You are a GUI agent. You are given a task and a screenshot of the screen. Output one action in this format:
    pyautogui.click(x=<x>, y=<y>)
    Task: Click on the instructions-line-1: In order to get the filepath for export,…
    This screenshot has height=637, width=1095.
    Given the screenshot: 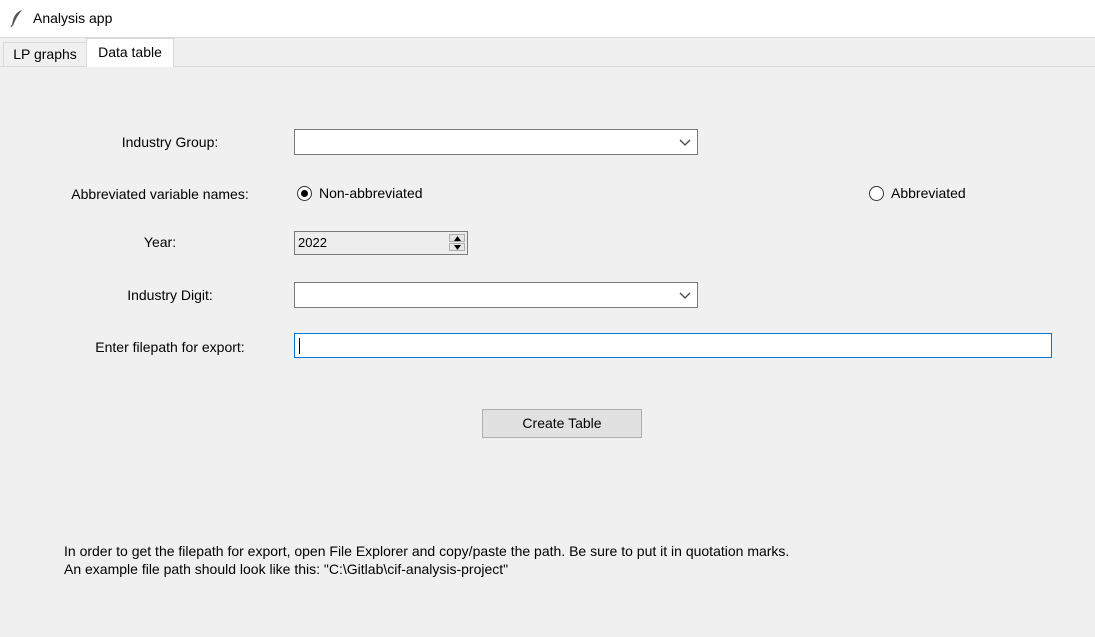 What is the action you would take?
    pyautogui.click(x=427, y=551)
    